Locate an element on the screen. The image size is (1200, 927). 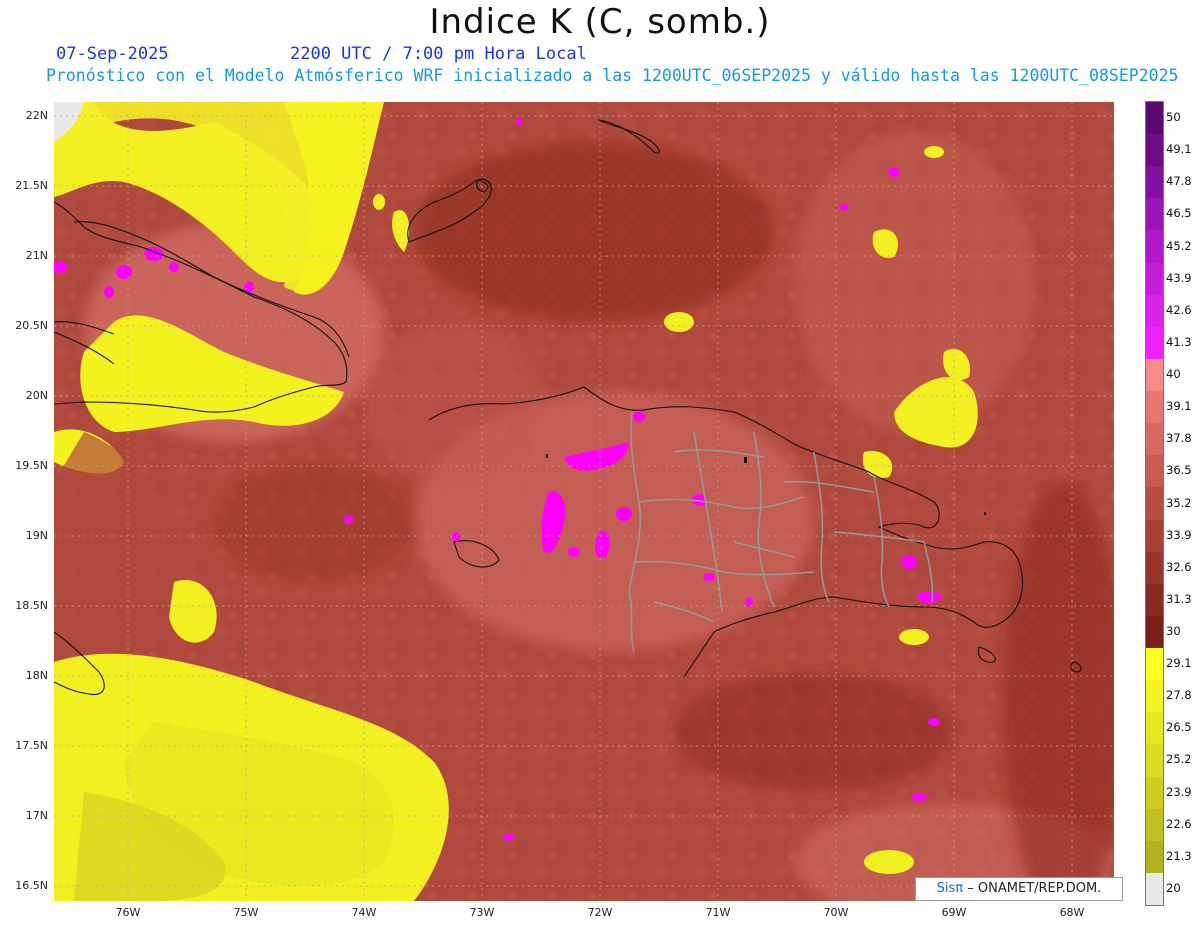
lon-label: 69W is located at coordinates (954, 912).